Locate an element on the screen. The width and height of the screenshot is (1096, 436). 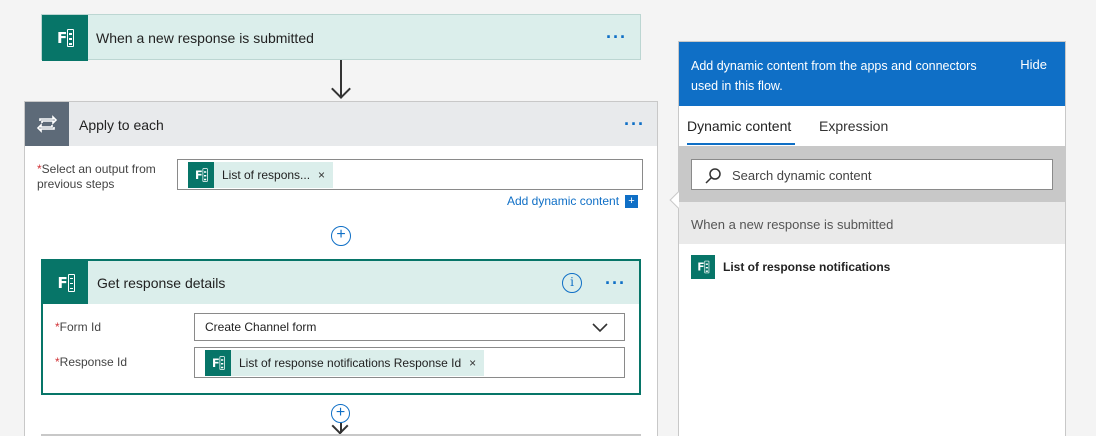
loop-icon-box is located at coordinates (47, 124).